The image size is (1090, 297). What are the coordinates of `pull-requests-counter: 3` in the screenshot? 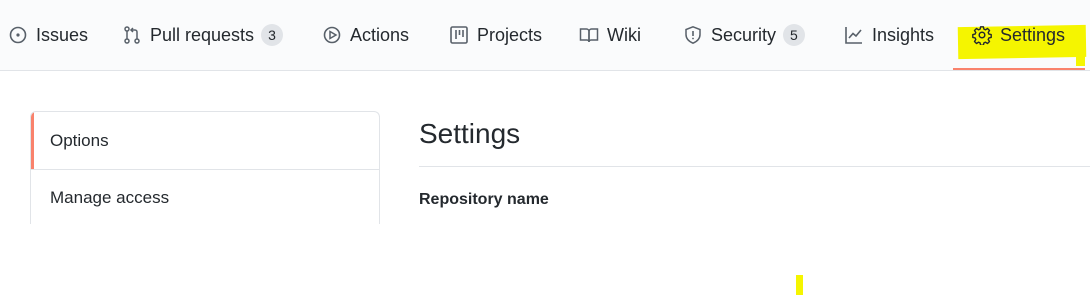 It's located at (272, 35).